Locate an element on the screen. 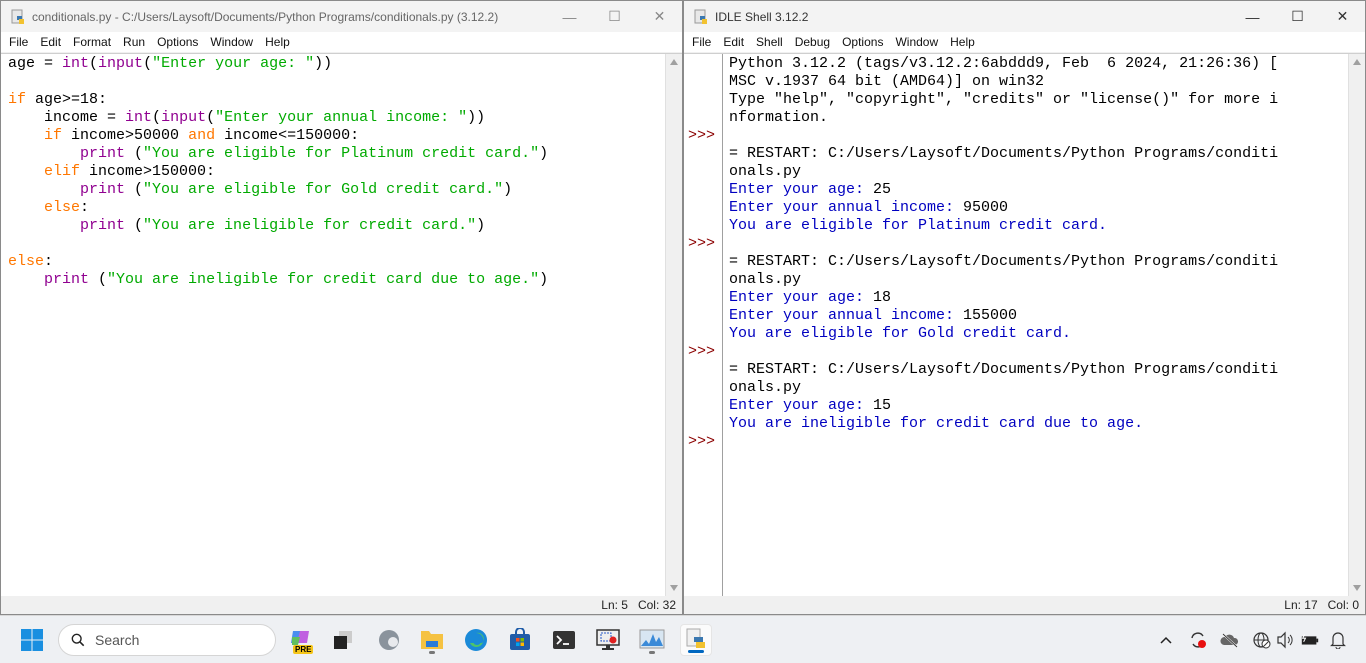  menu-run: Run is located at coordinates (134, 42).